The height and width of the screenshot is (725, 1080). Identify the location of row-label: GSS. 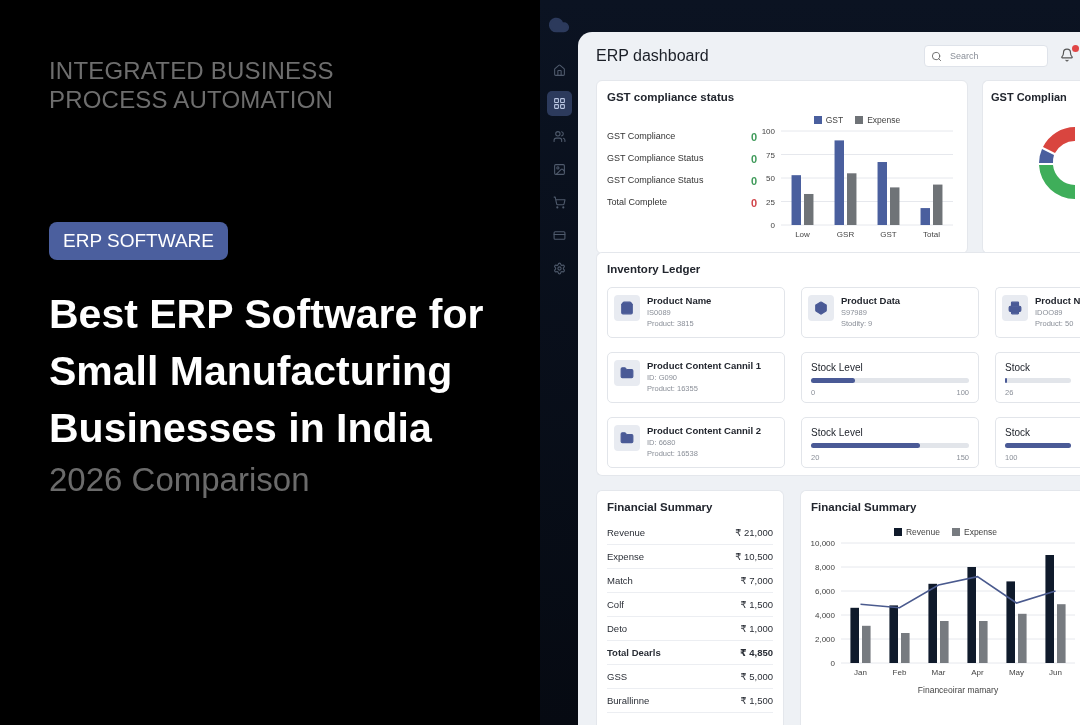
(617, 676).